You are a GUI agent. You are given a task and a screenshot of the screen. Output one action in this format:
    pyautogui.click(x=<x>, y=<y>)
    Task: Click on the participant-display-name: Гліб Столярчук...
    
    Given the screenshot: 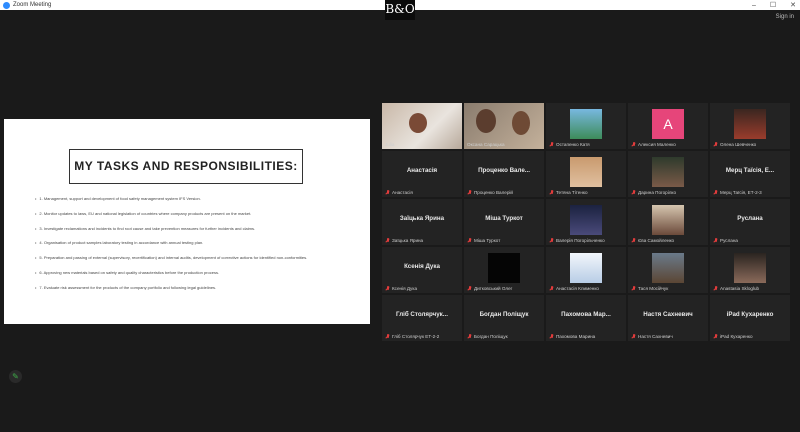 What is the action you would take?
    pyautogui.click(x=422, y=314)
    